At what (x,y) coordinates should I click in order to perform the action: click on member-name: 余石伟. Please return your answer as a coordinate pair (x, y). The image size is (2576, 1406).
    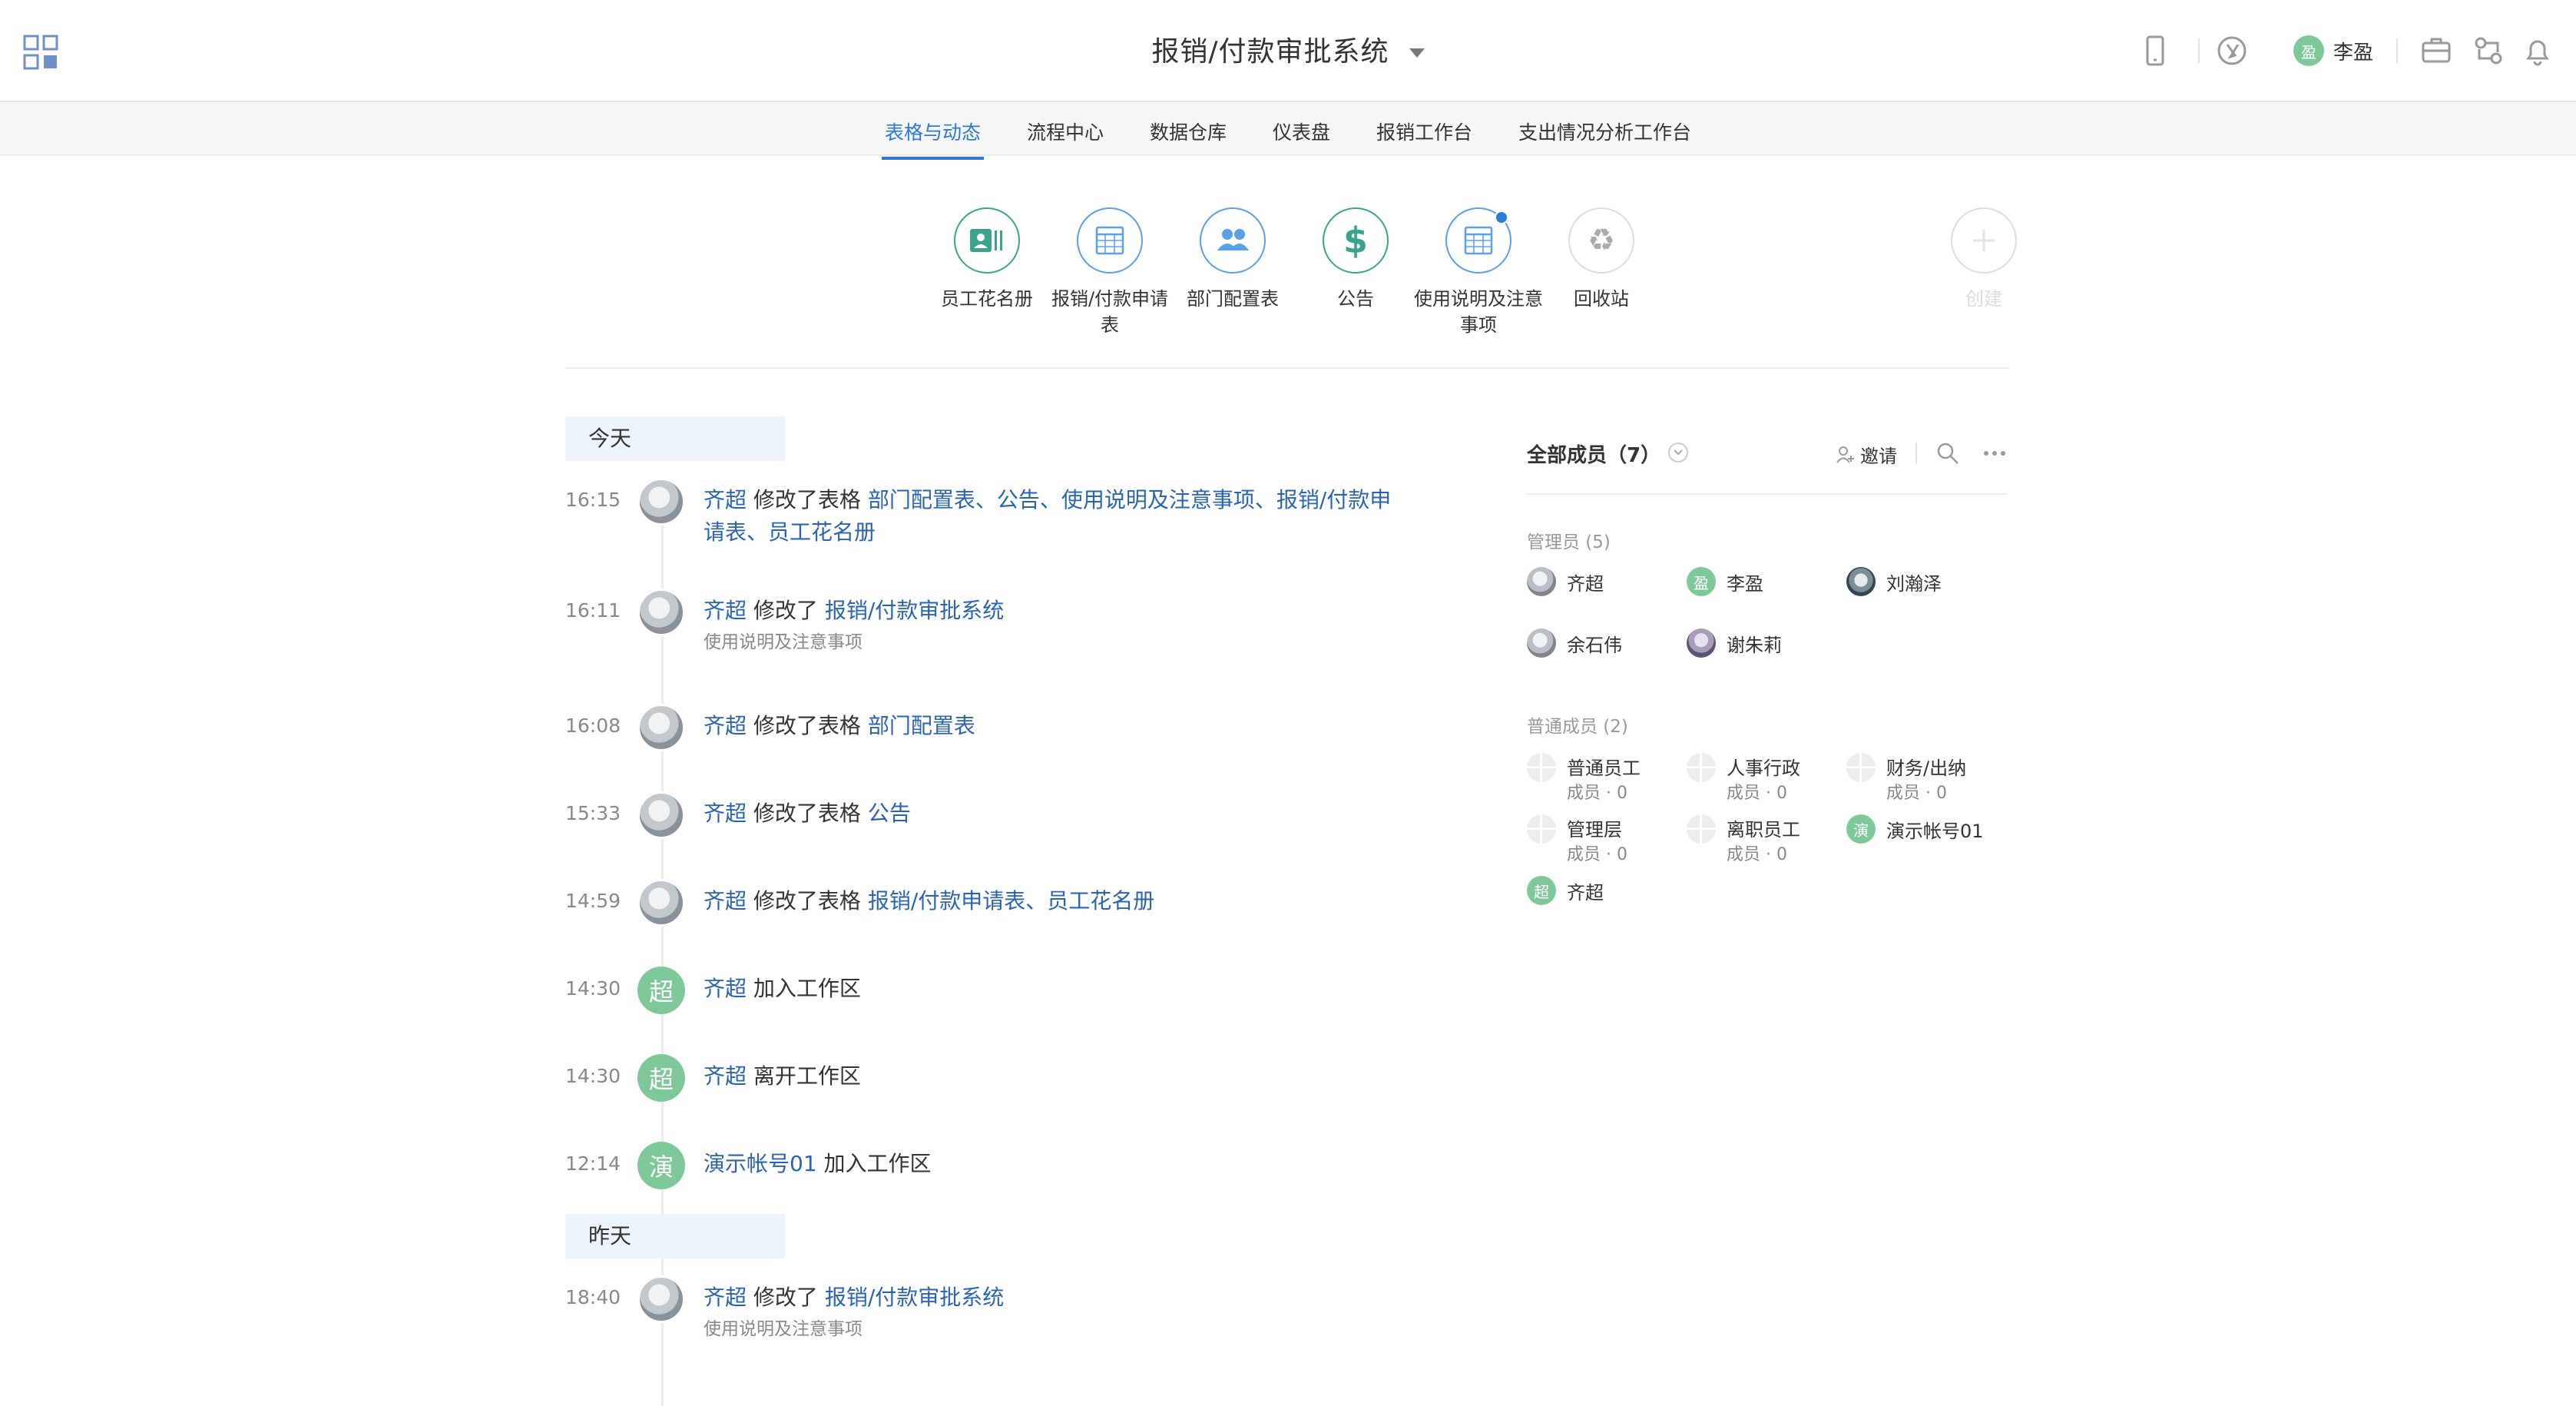
    Looking at the image, I should click on (1595, 645).